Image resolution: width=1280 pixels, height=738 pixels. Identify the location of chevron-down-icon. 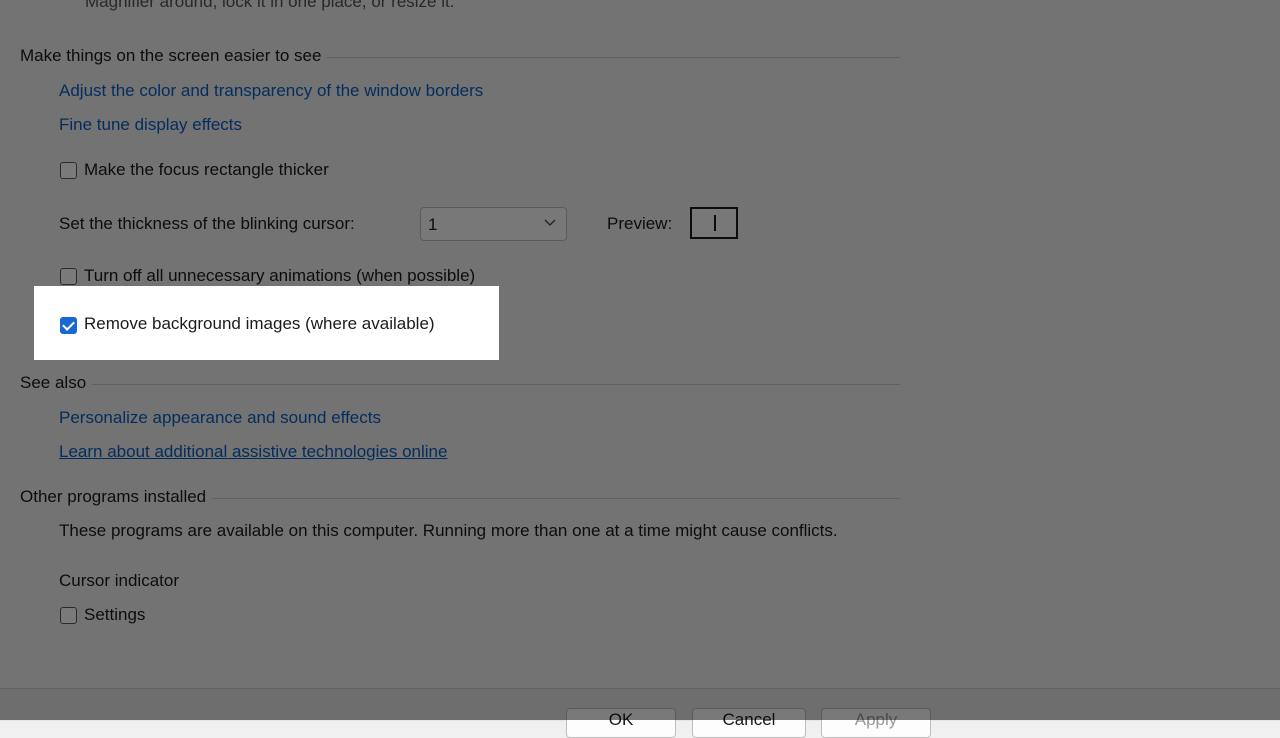
(550, 222).